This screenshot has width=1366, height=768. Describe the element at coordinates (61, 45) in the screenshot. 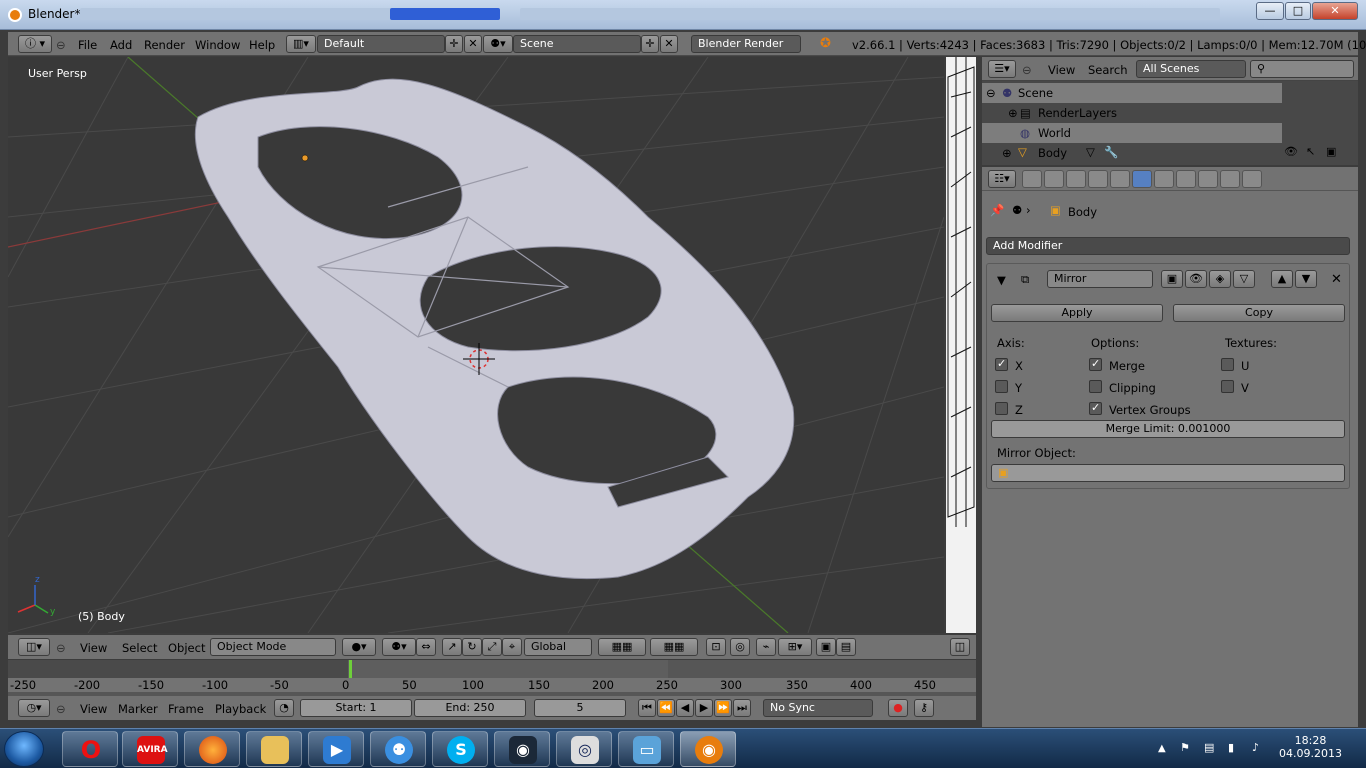

I see `collapse-icon: ⊖` at that location.